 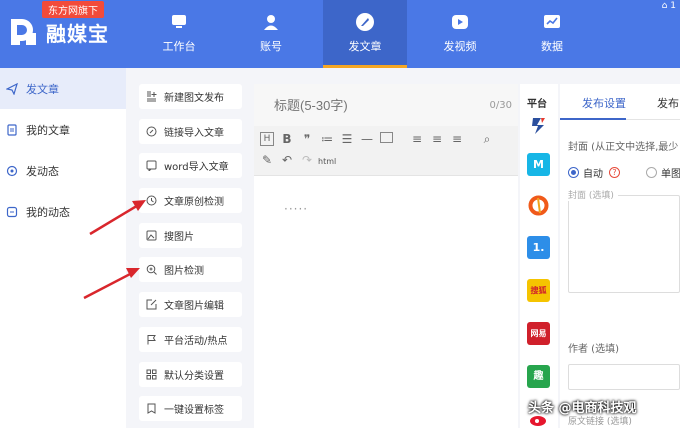 I want to click on arrow-to-original-check, so click(x=117, y=218).